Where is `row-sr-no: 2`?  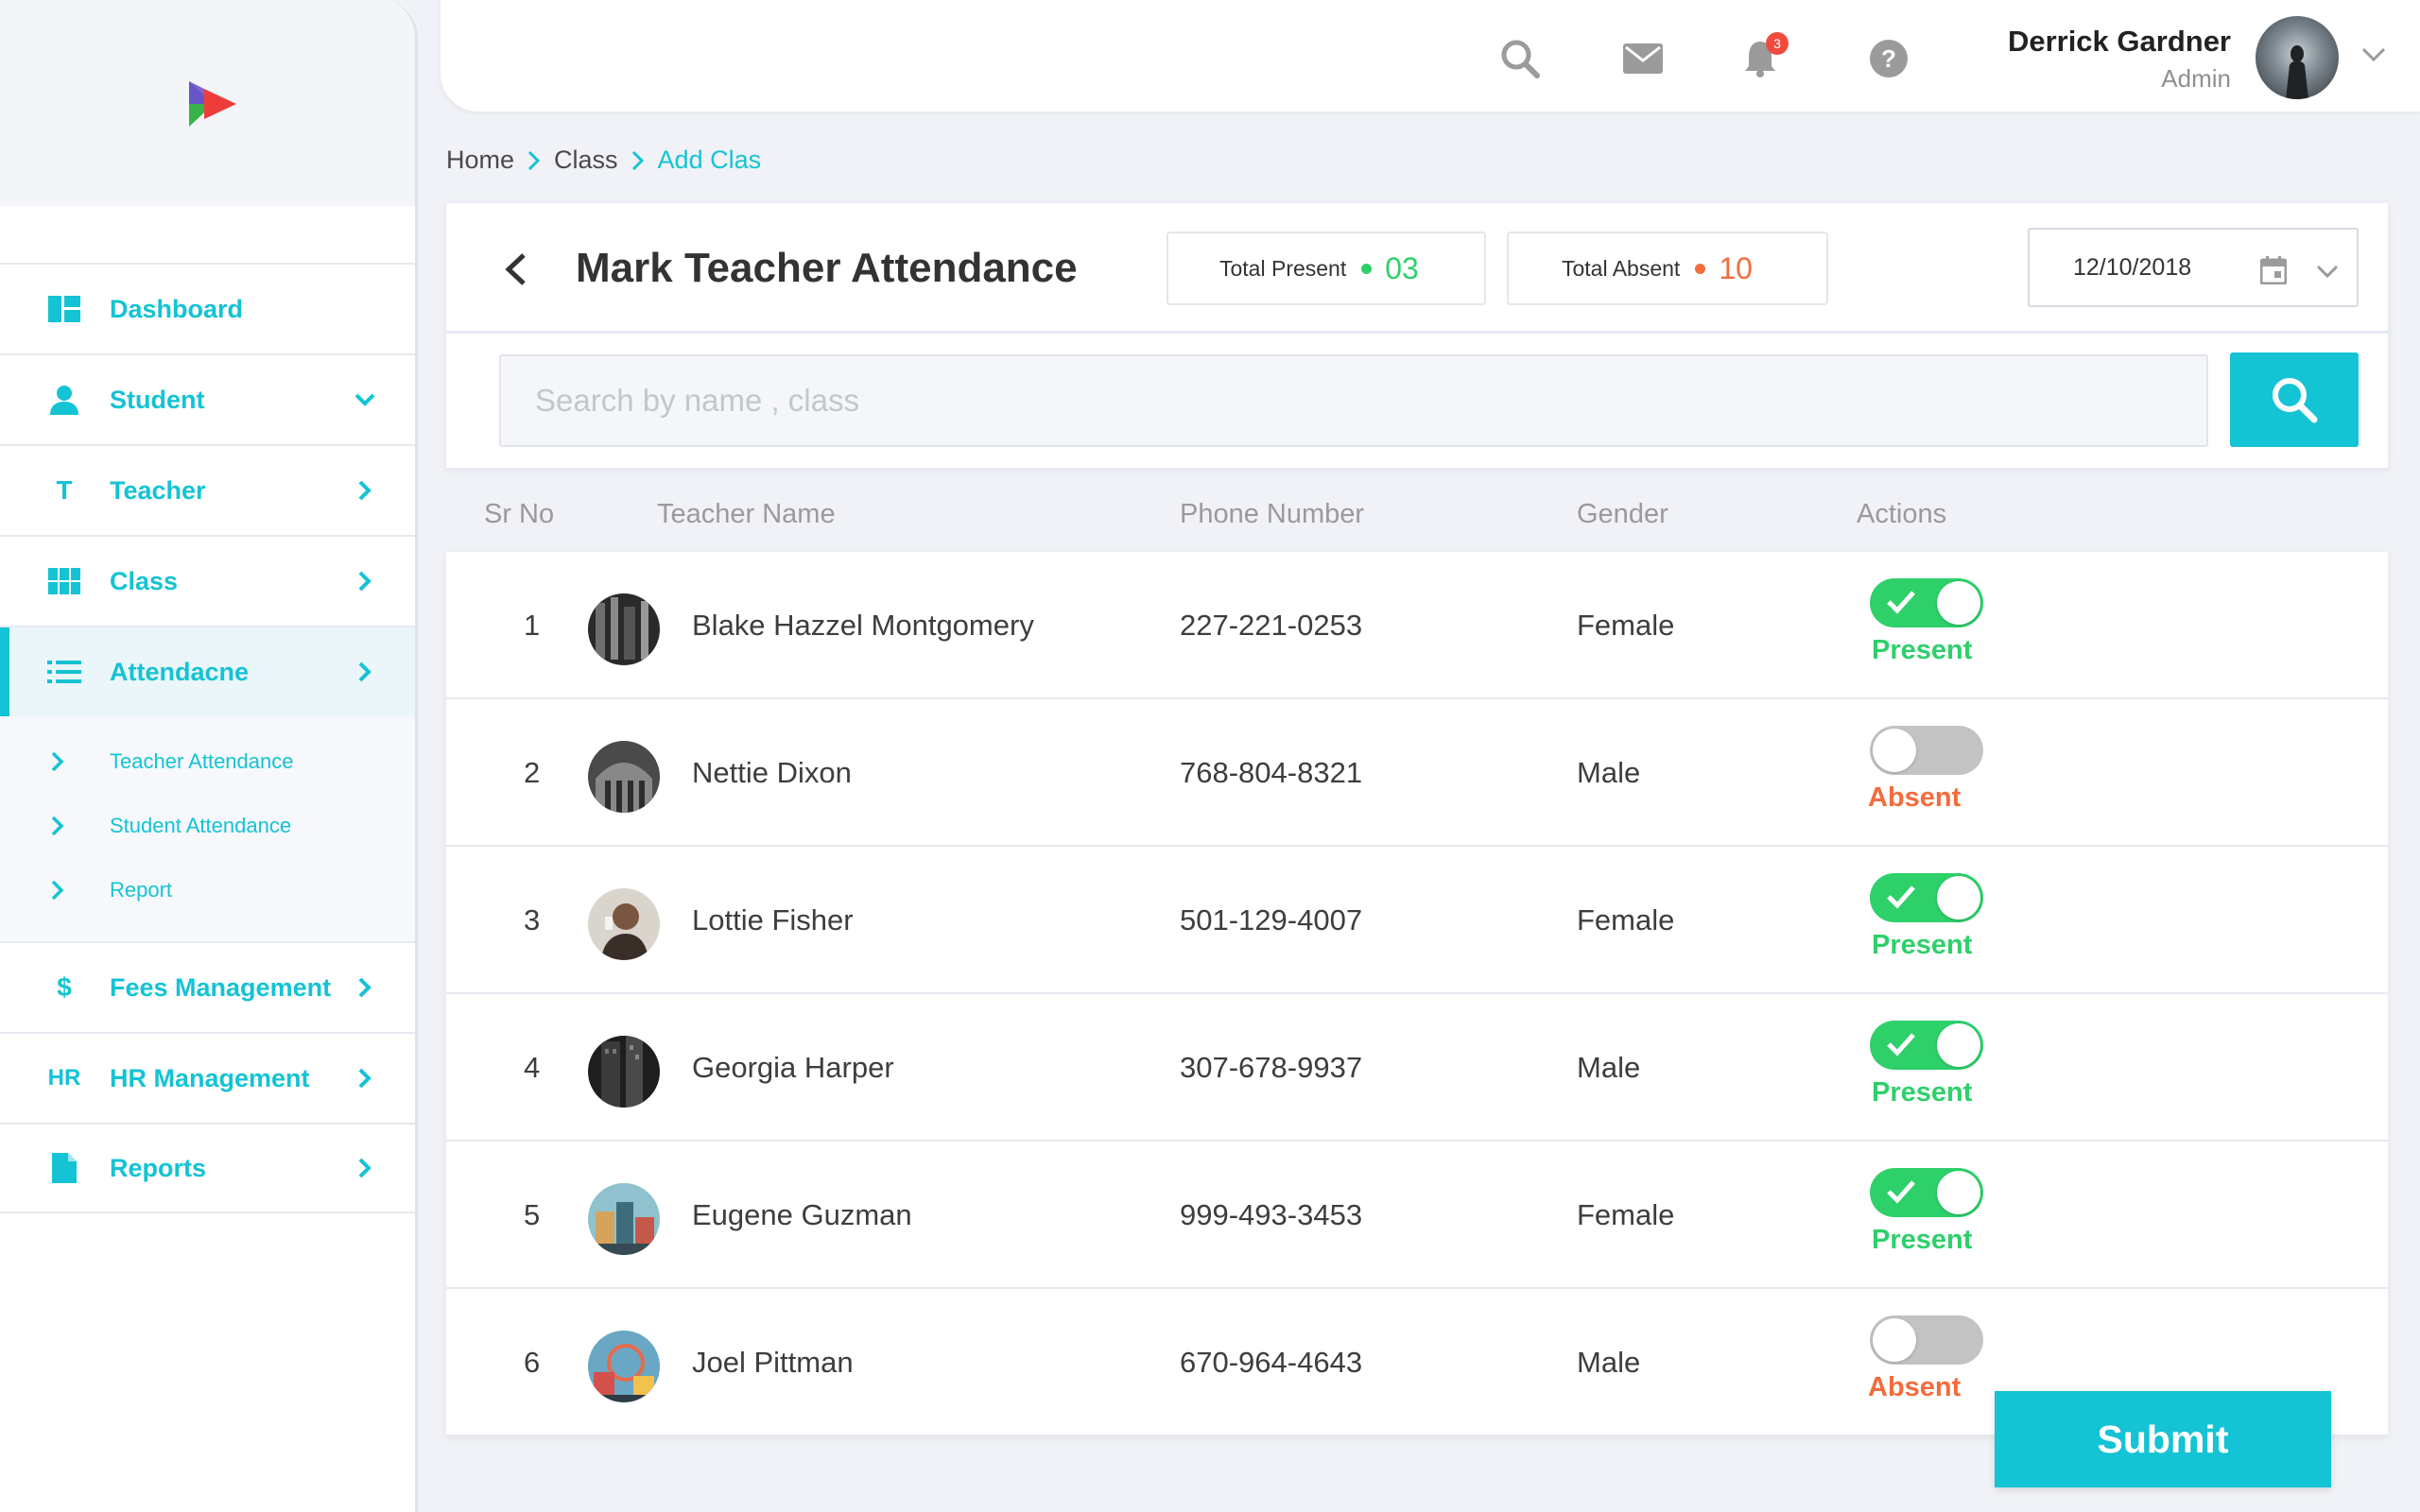 row-sr-no: 2 is located at coordinates (532, 772).